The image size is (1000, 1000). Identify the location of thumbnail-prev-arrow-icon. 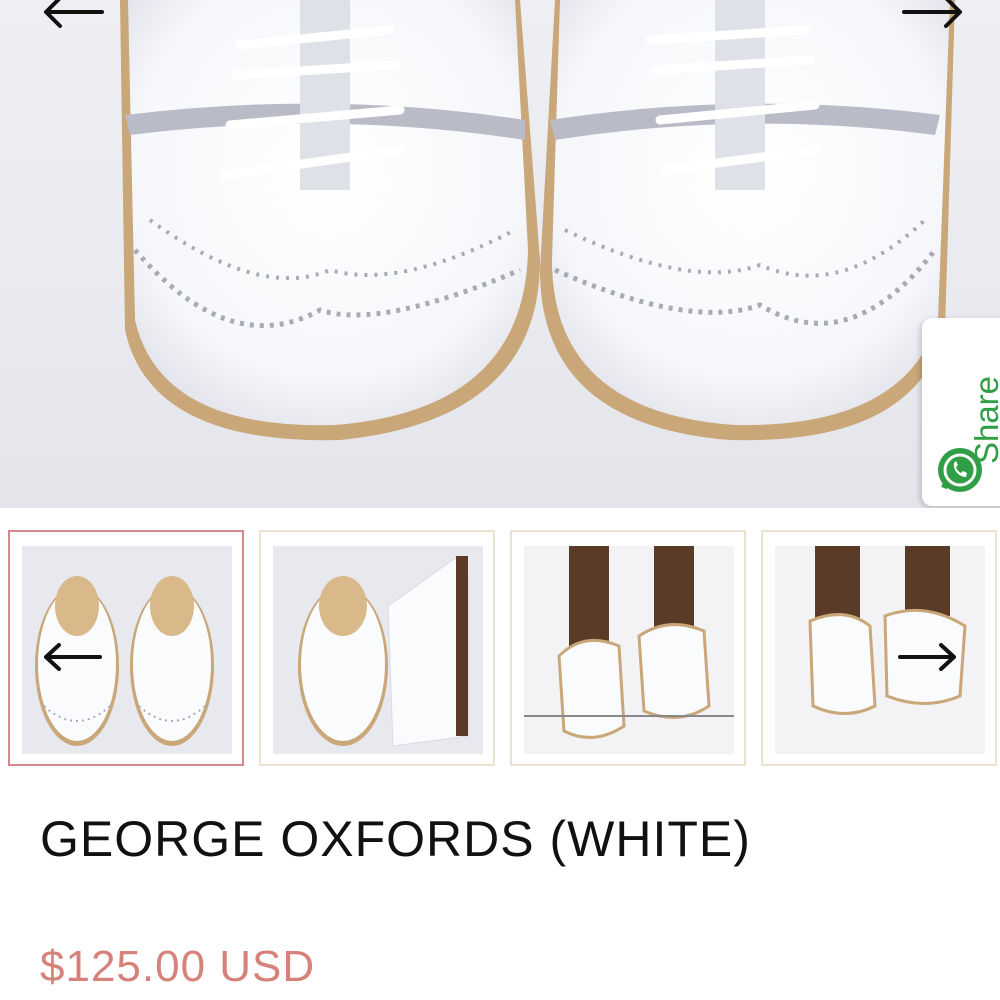
(72, 657).